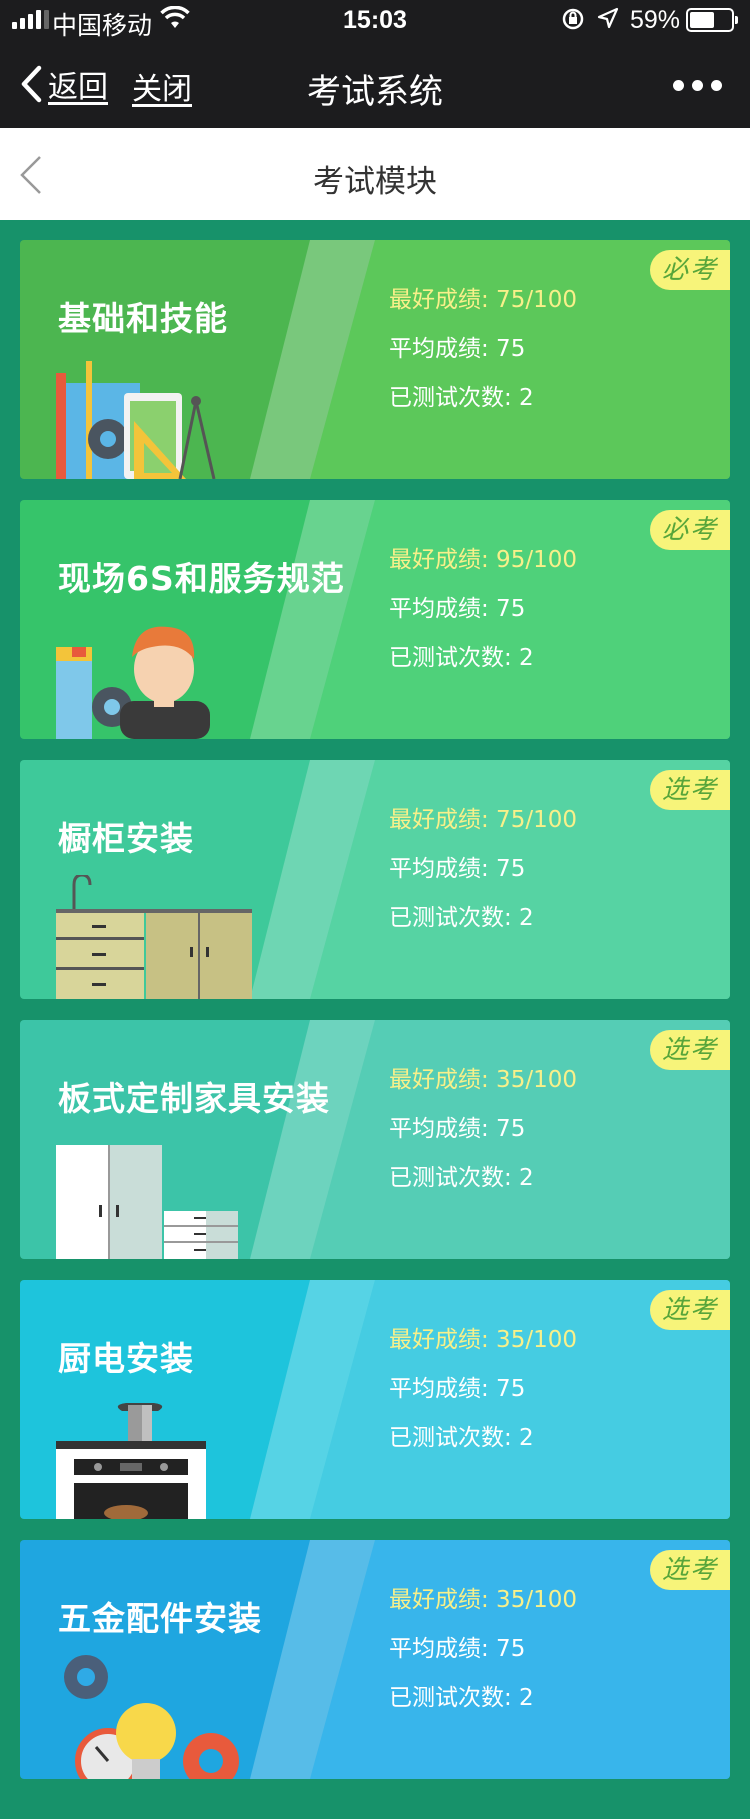 The height and width of the screenshot is (1819, 750). What do you see at coordinates (201, 578) in the screenshot?
I see `module-name: 现场6S和服务规范` at bounding box center [201, 578].